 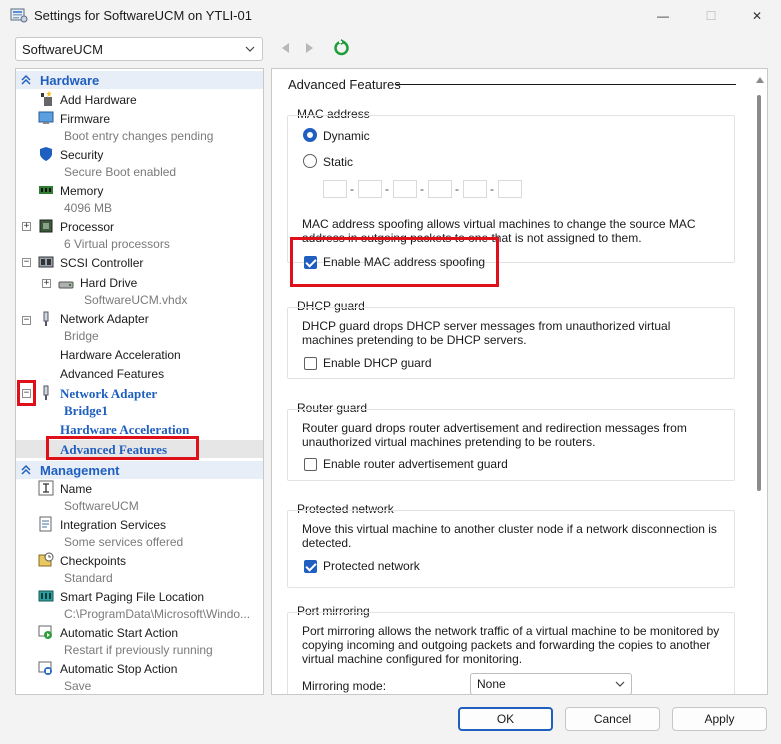 What do you see at coordinates (104, 319) in the screenshot?
I see `sidebar-item-network-adapter: Network Adapter` at bounding box center [104, 319].